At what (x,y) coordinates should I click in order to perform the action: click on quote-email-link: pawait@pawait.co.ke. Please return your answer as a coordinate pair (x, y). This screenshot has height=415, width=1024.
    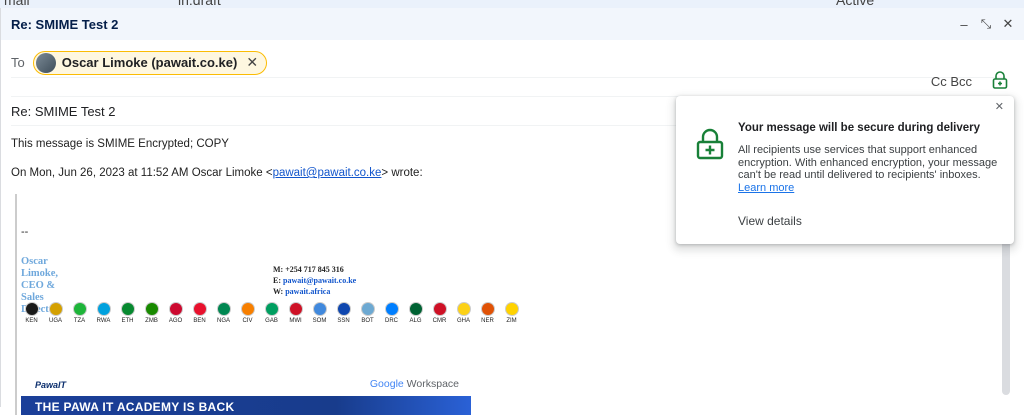
    Looking at the image, I should click on (327, 173).